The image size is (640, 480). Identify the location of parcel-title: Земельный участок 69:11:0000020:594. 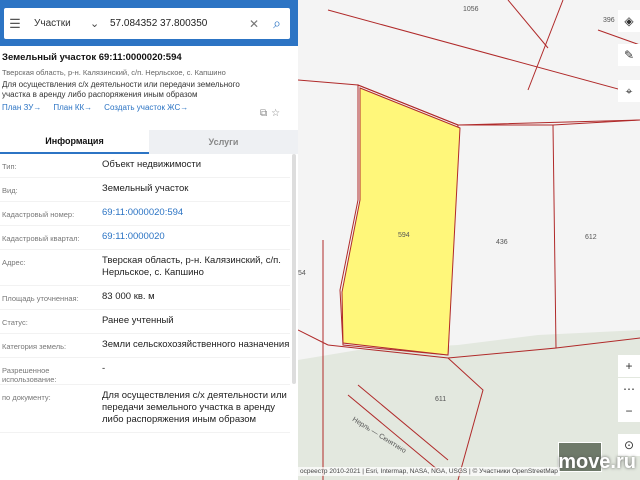
(92, 57).